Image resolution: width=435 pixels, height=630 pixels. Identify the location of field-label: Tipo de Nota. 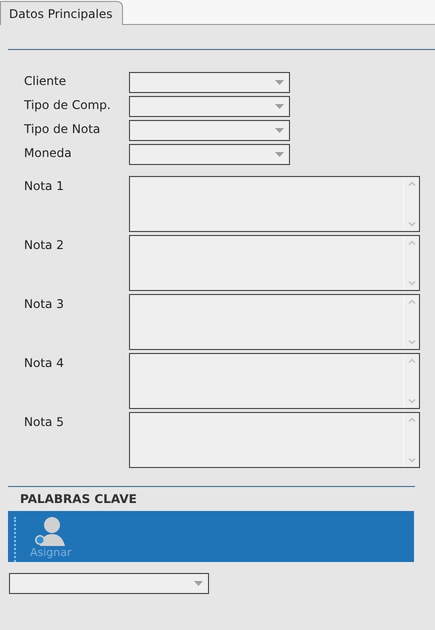
(63, 129).